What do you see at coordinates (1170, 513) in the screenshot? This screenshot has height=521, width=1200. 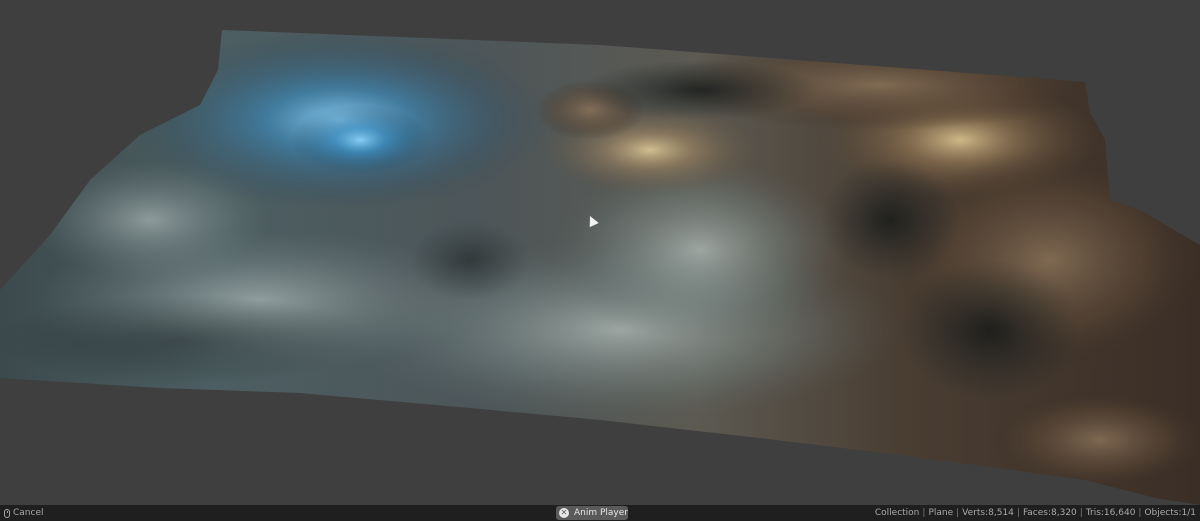 I see `stat-objects: Objects:1/1` at bounding box center [1170, 513].